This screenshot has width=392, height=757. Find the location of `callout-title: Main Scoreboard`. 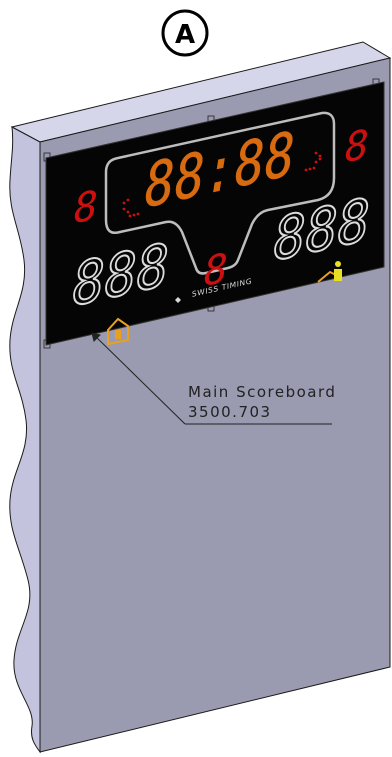

callout-title: Main Scoreboard is located at coordinates (262, 392).